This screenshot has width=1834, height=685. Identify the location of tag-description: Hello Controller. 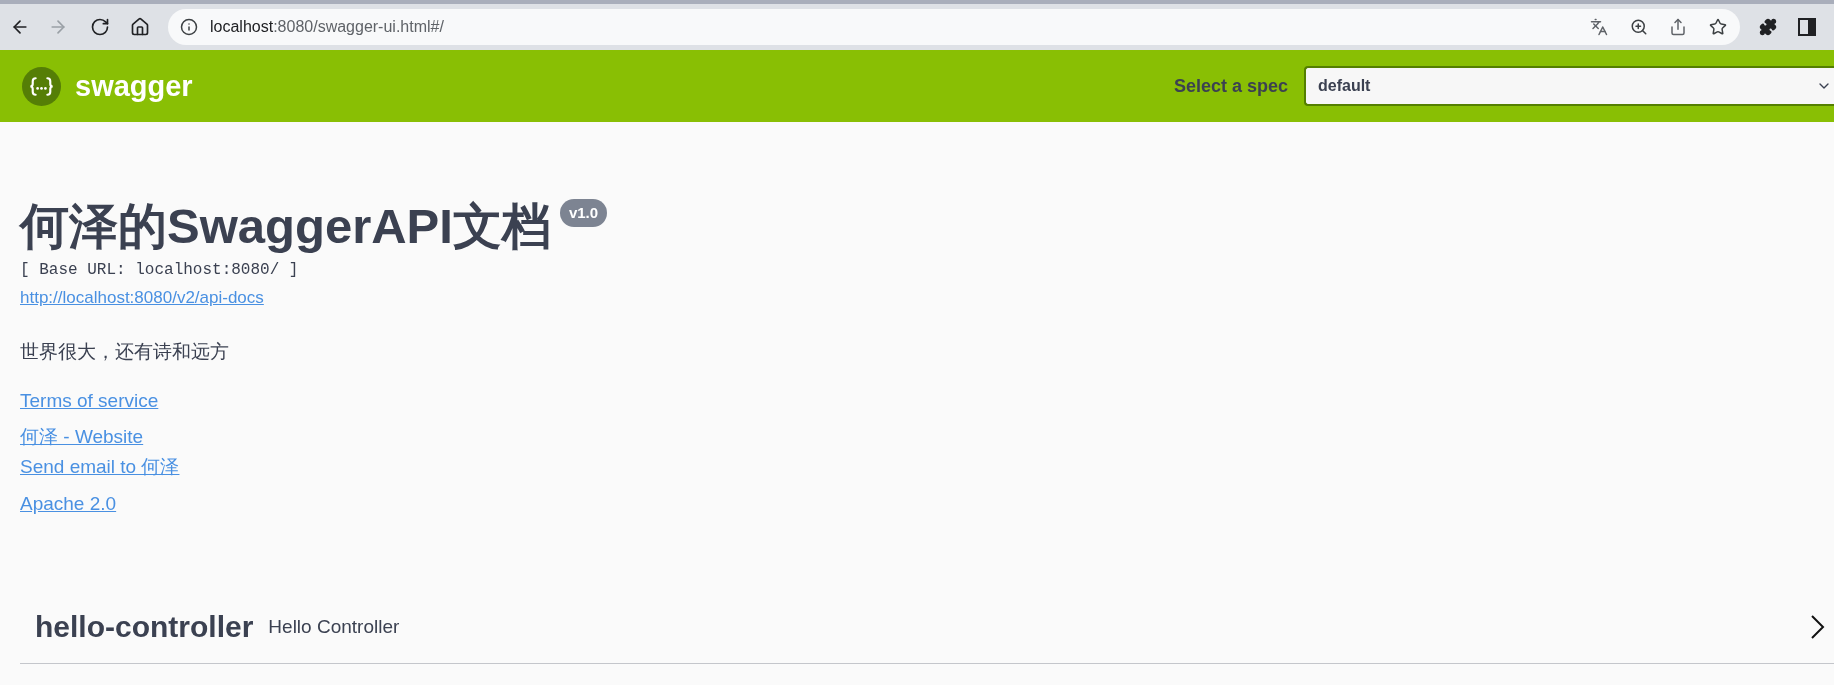
(334, 626).